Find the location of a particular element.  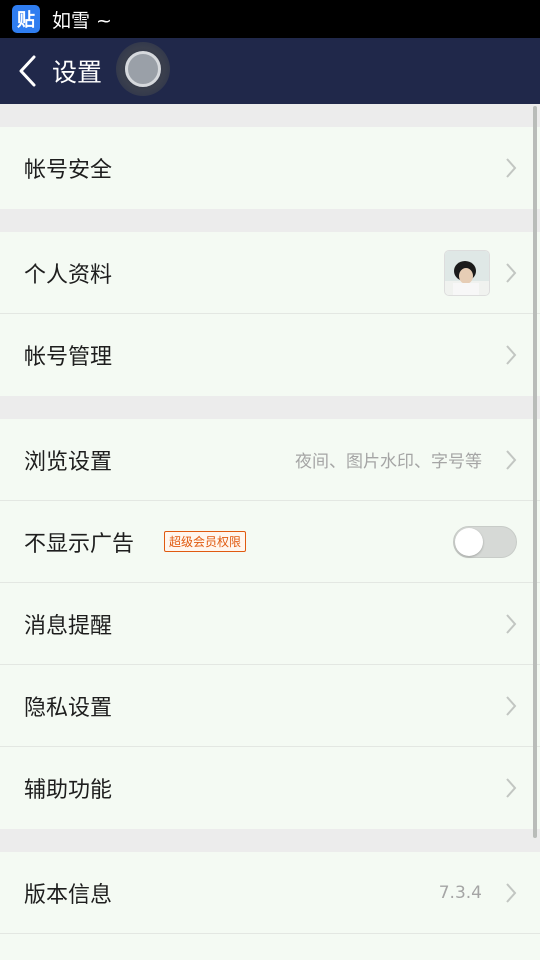

version-number: 7.3.4 is located at coordinates (460, 892).